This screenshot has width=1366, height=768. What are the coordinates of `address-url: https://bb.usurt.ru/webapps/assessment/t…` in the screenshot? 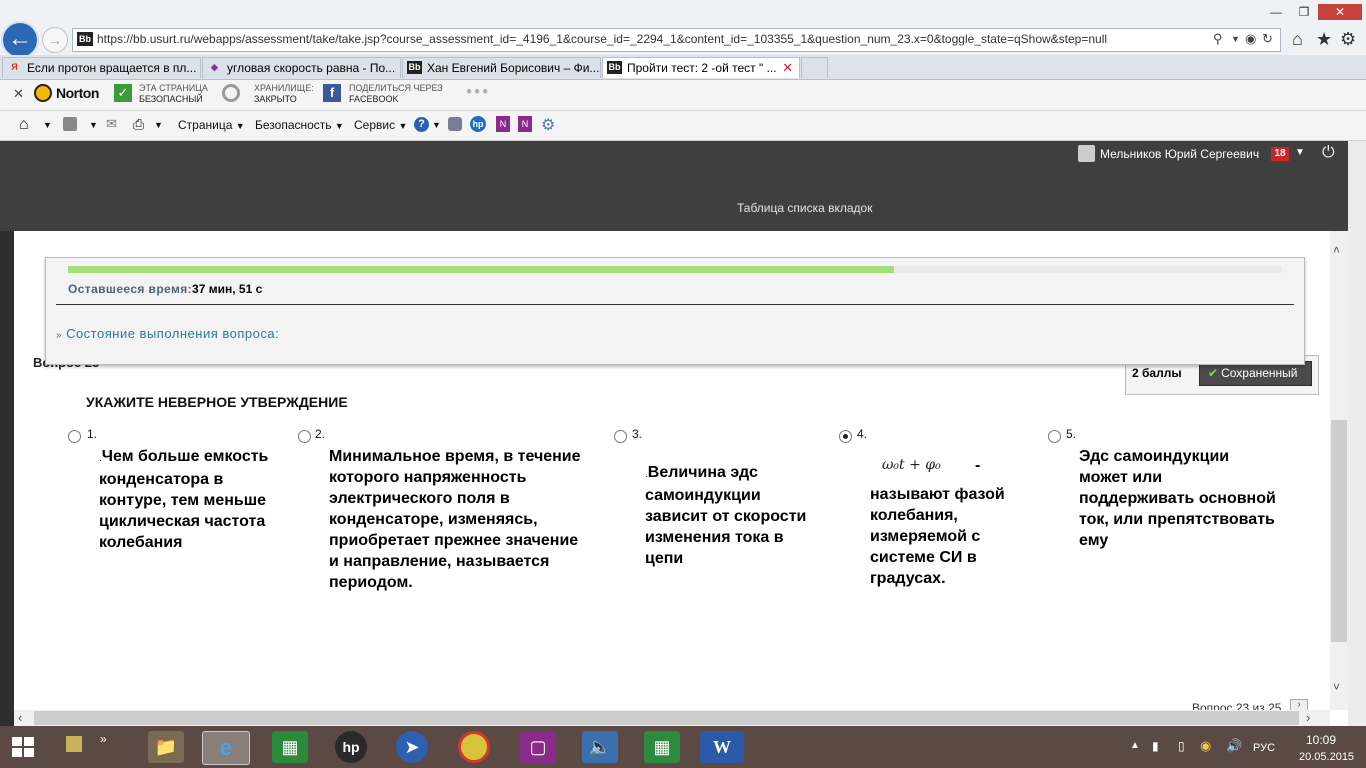 It's located at (637, 39).